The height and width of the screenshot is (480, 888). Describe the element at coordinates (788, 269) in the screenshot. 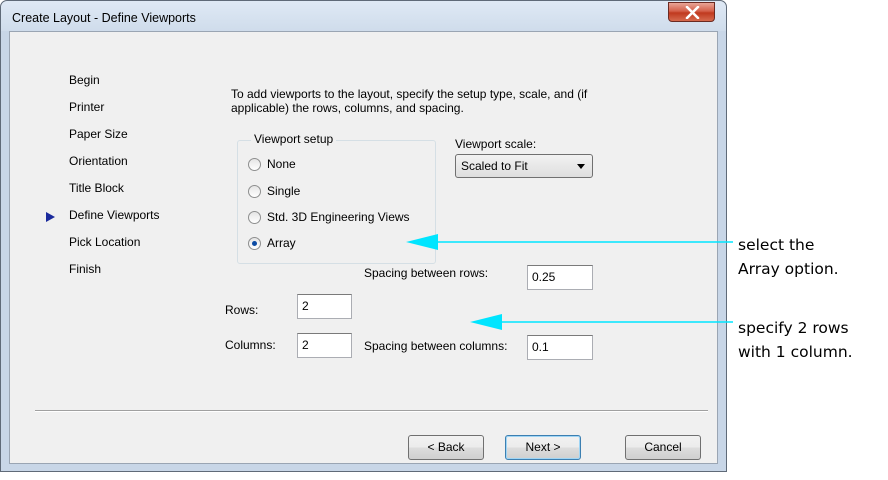

I see `callout-array-line2: Array option.` at that location.